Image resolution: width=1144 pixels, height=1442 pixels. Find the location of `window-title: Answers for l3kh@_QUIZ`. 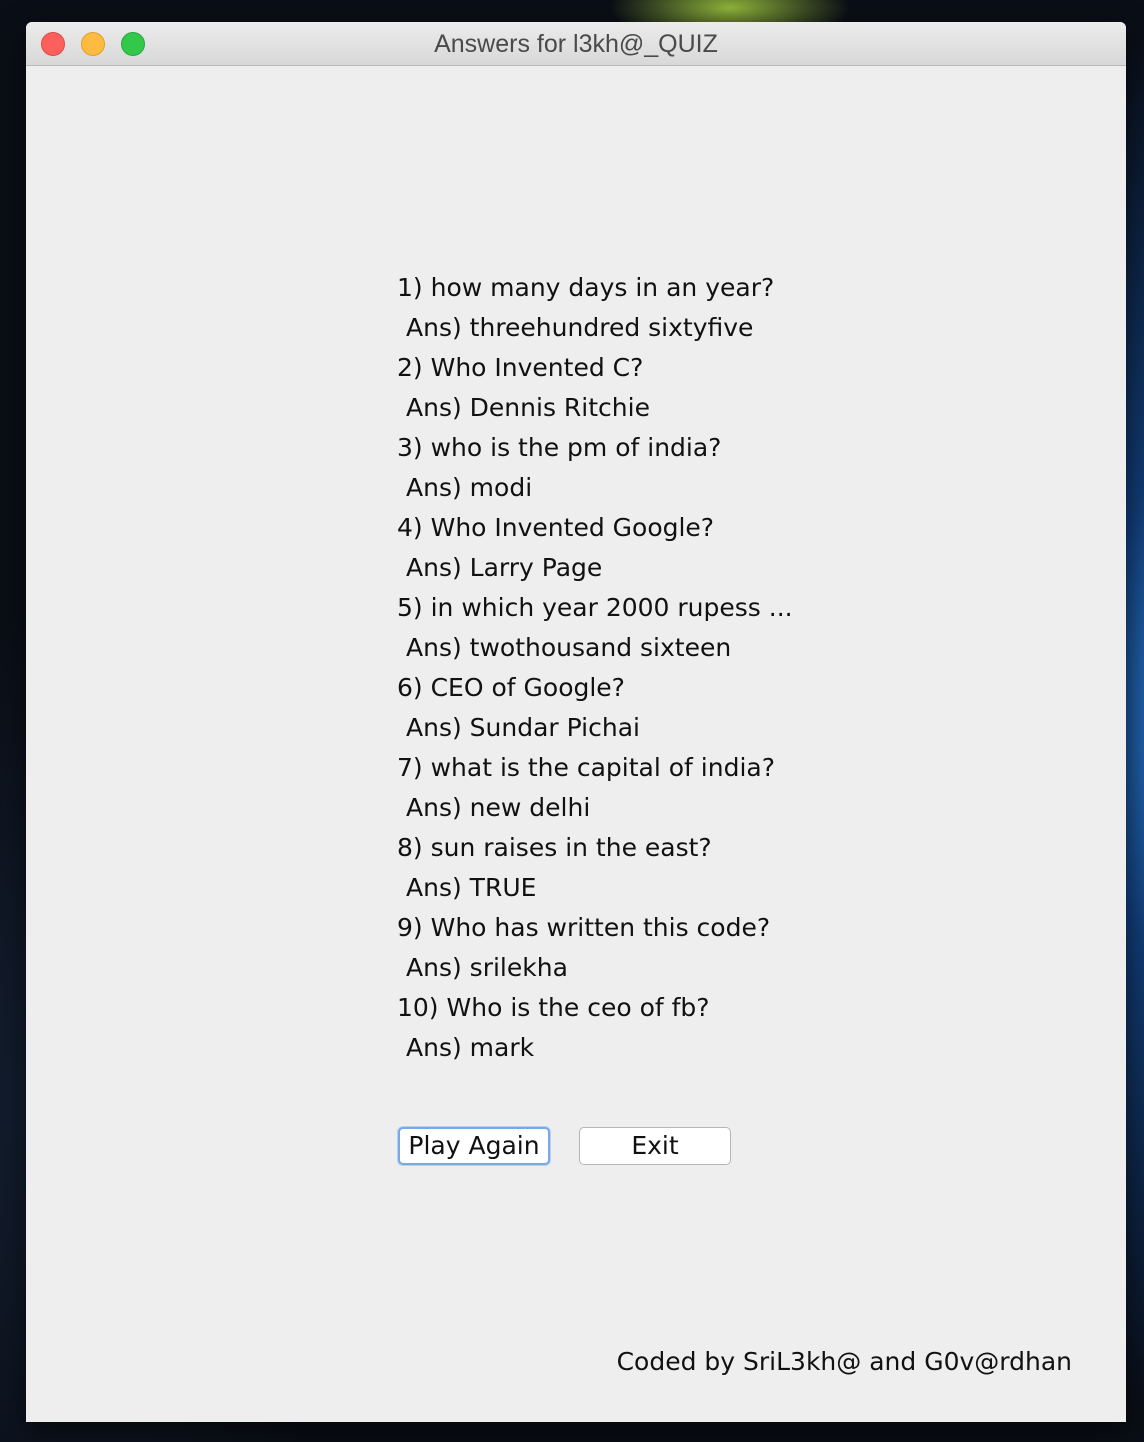

window-title: Answers for l3kh@_QUIZ is located at coordinates (576, 44).